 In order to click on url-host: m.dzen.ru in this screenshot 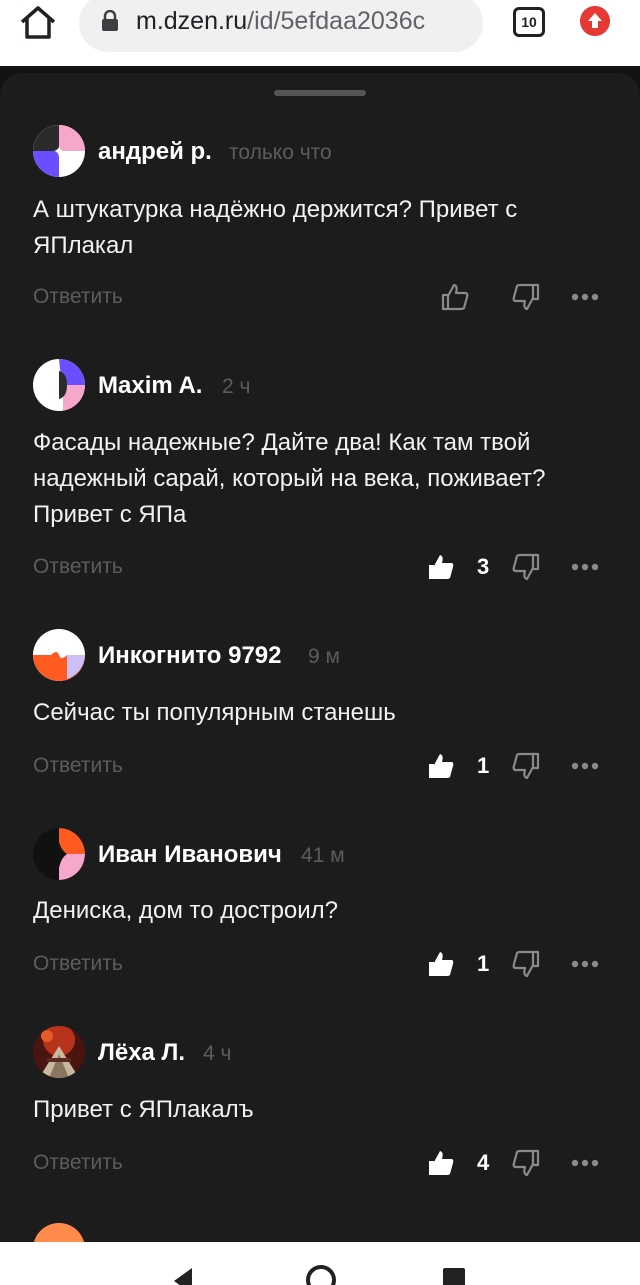, I will do `click(192, 21)`.